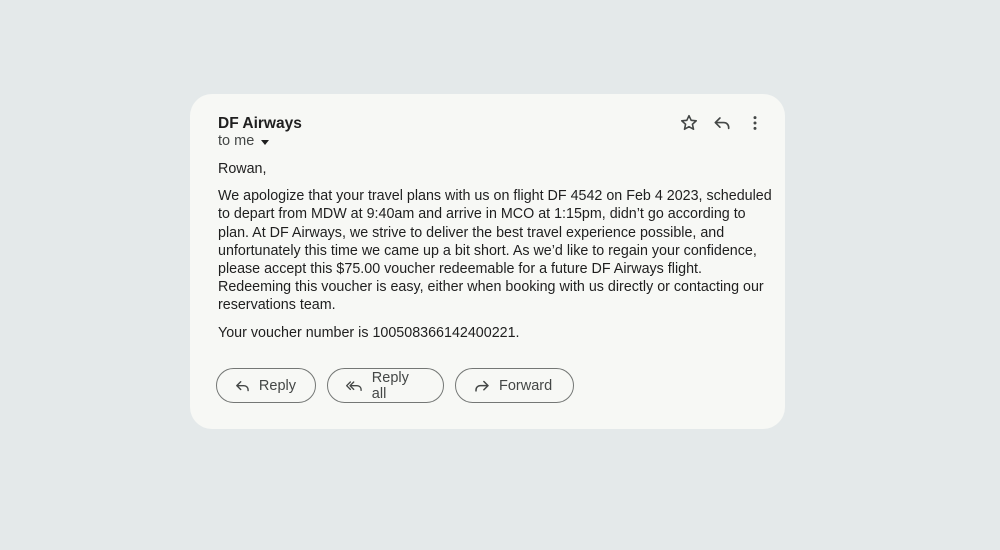  What do you see at coordinates (242, 169) in the screenshot?
I see `greeting: Rowan,` at bounding box center [242, 169].